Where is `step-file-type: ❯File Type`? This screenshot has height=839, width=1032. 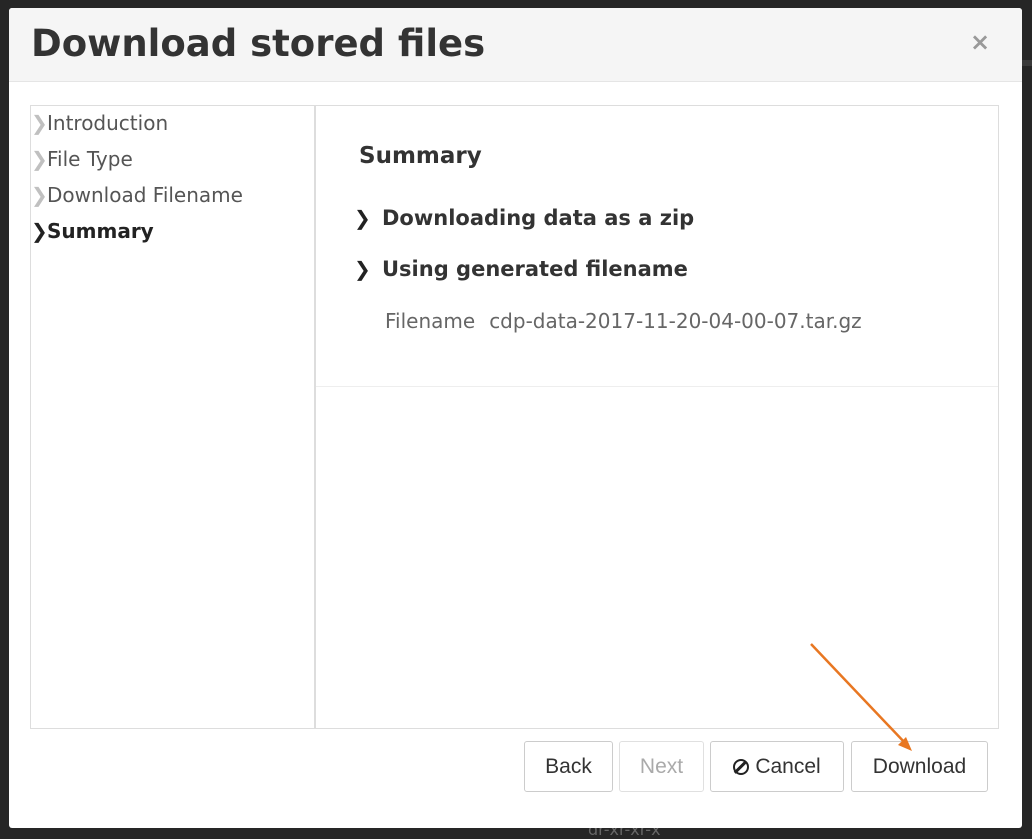
step-file-type: ❯File Type is located at coordinates (171, 159).